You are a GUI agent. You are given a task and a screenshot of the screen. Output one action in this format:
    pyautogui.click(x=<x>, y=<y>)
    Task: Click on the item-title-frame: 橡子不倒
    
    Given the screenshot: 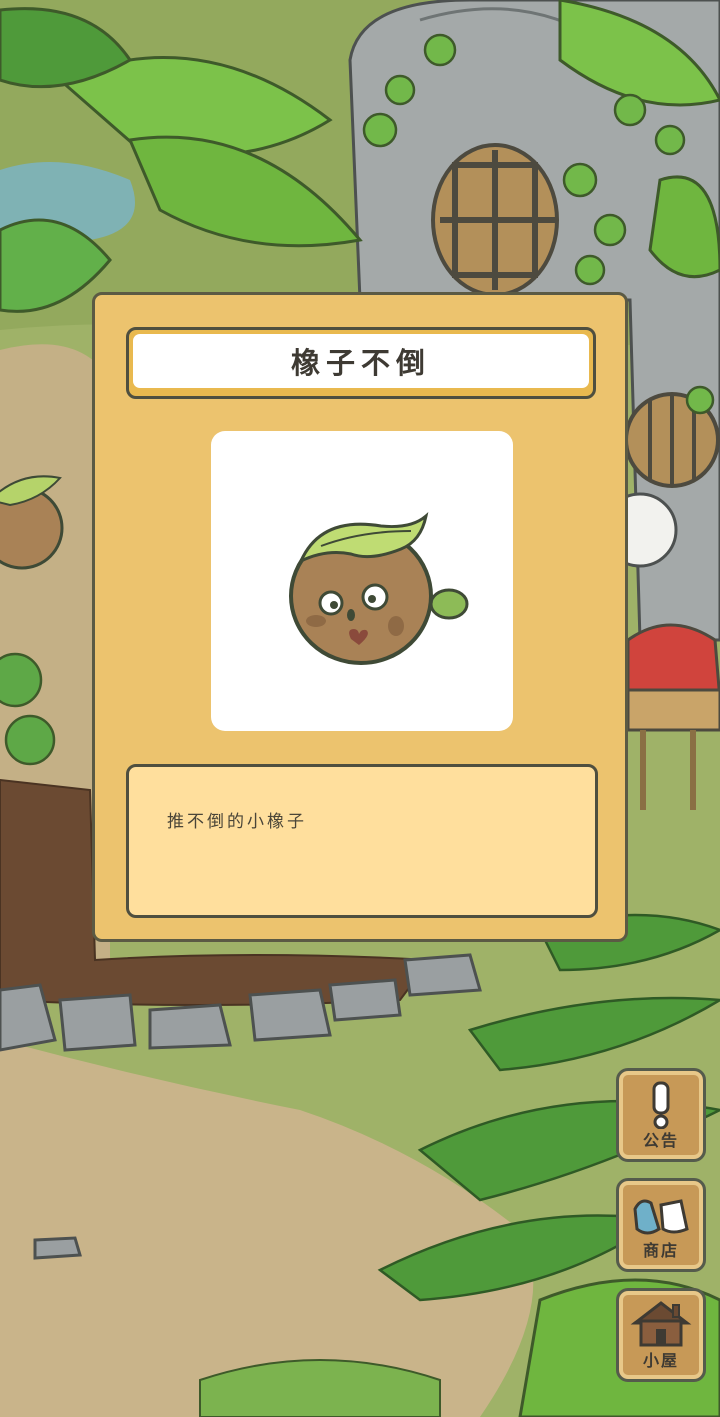 What is the action you would take?
    pyautogui.click(x=361, y=363)
    